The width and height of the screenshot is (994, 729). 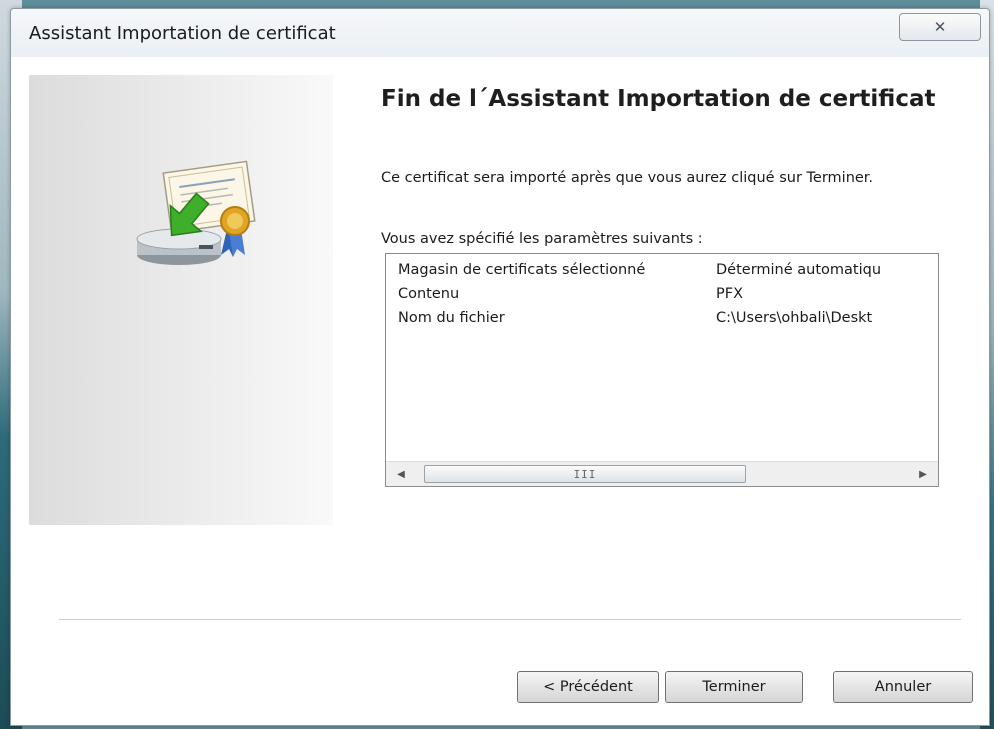 What do you see at coordinates (799, 270) in the screenshot?
I see `setting-value: Déterminé automatiqu` at bounding box center [799, 270].